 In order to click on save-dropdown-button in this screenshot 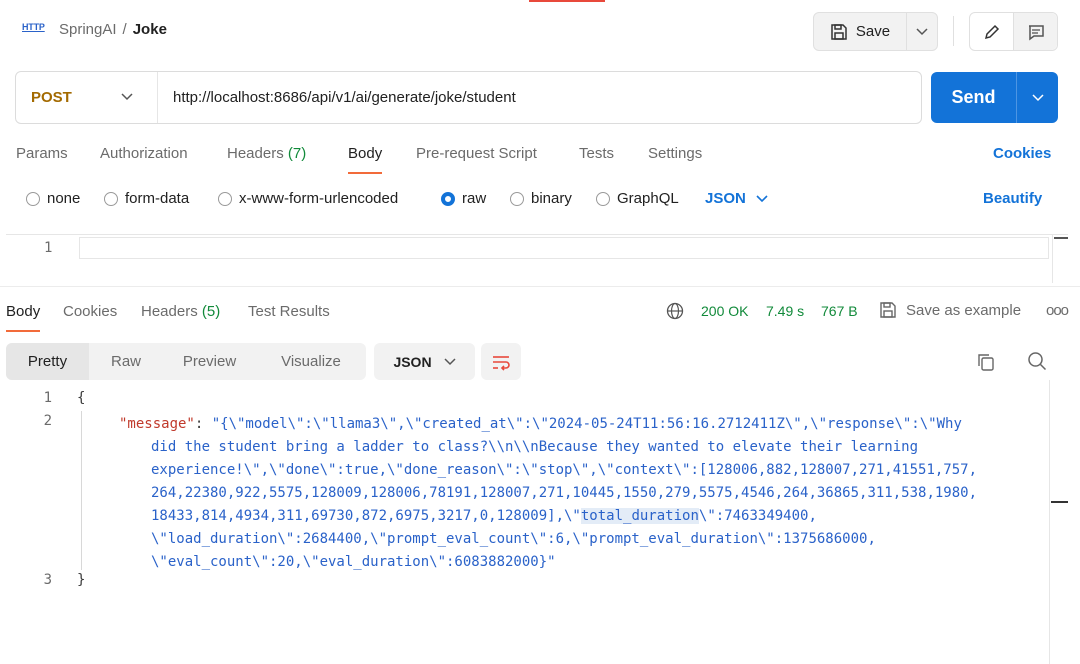, I will do `click(922, 31)`.